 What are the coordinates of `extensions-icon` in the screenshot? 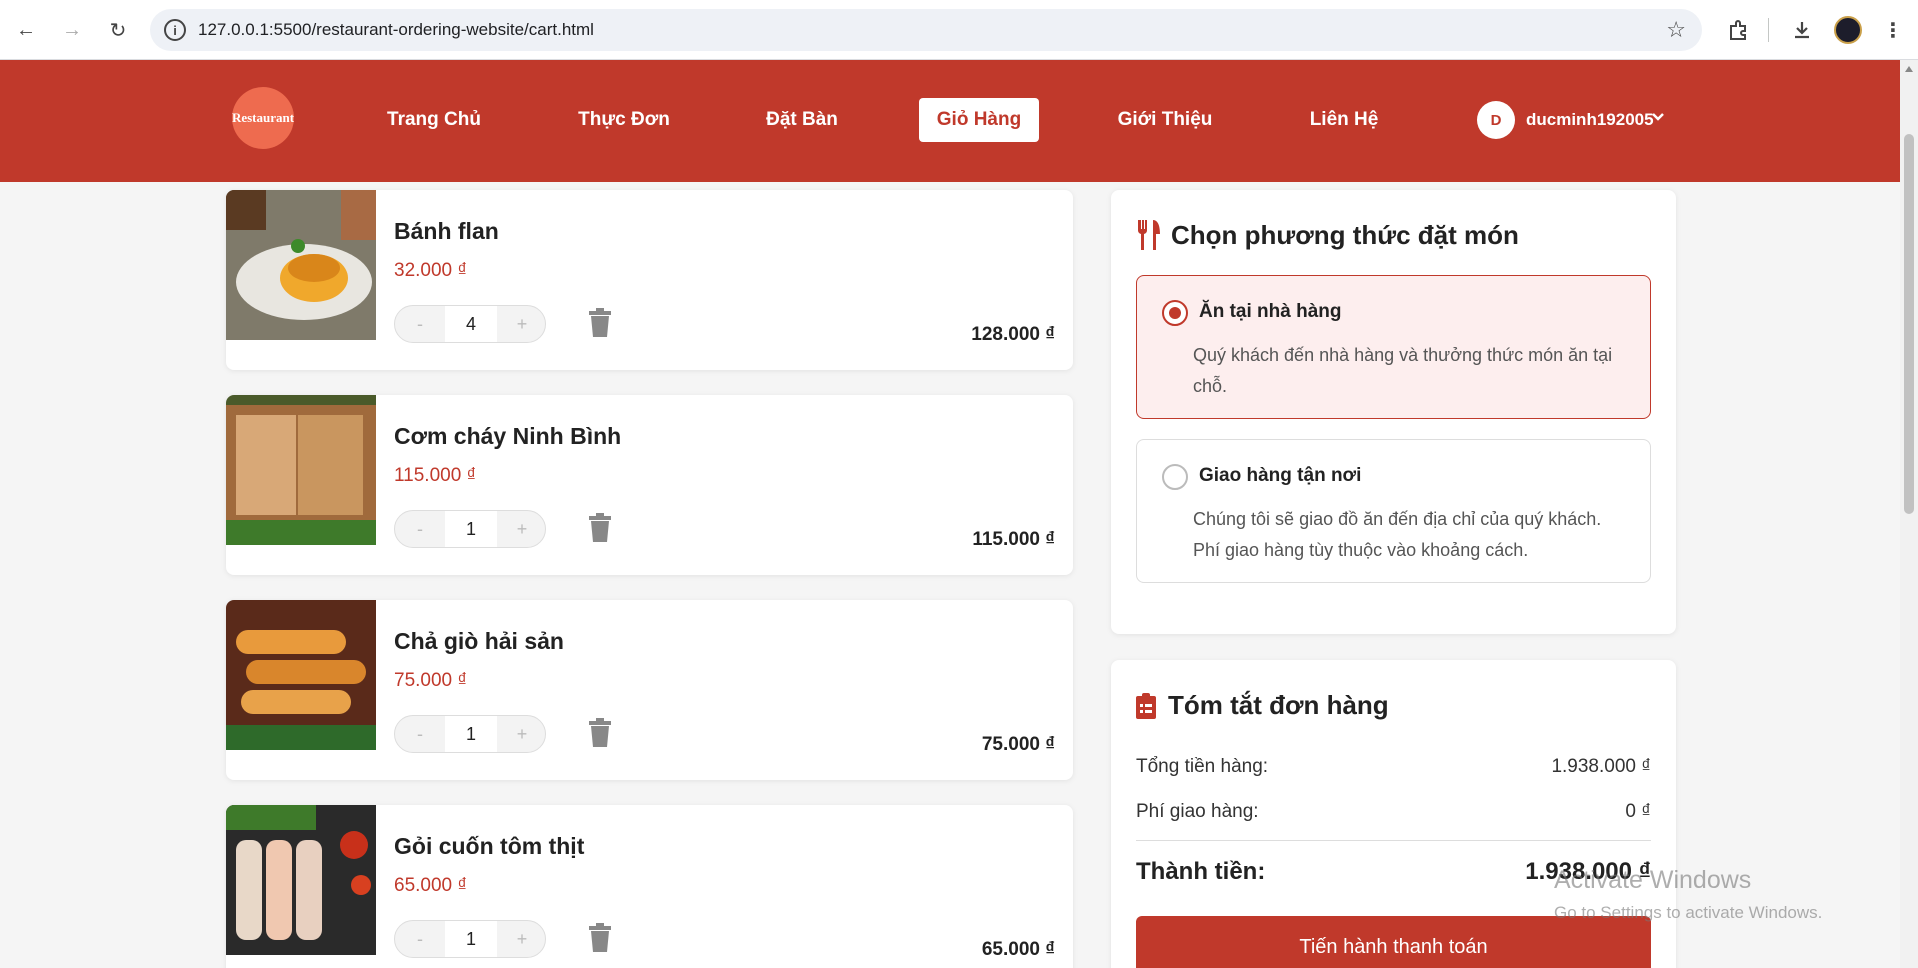 It's located at (1738, 30).